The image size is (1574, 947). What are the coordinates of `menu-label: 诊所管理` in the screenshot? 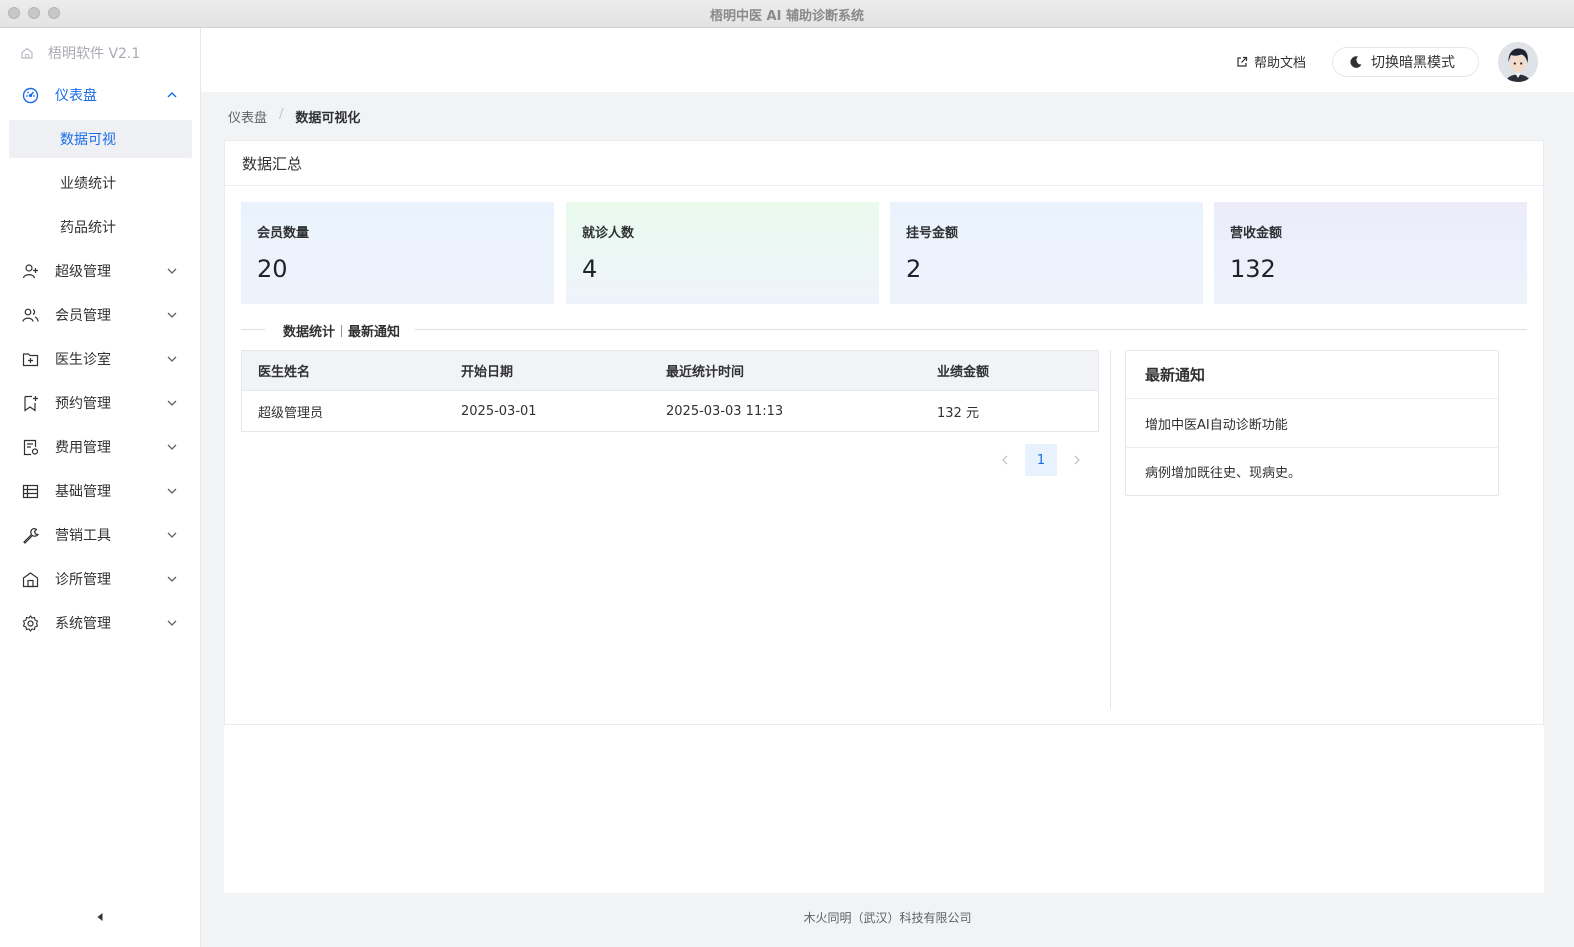 It's located at (83, 580).